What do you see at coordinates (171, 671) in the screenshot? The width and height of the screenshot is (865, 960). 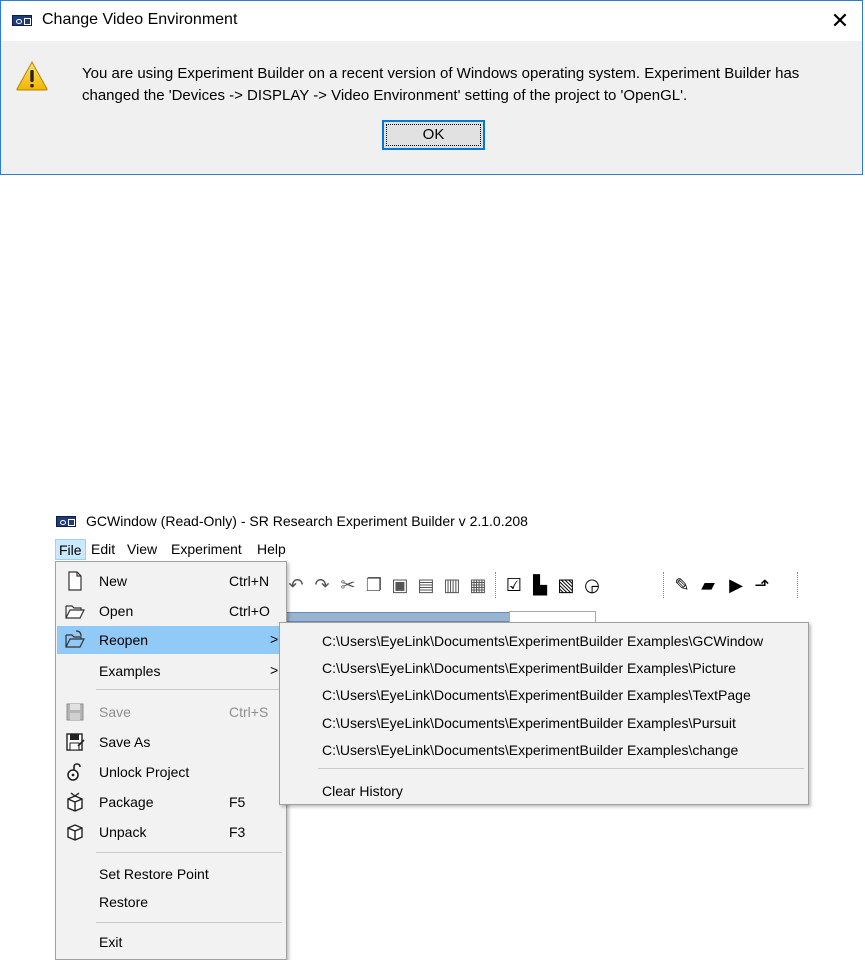 I see `file-menu-examples: Examples >` at bounding box center [171, 671].